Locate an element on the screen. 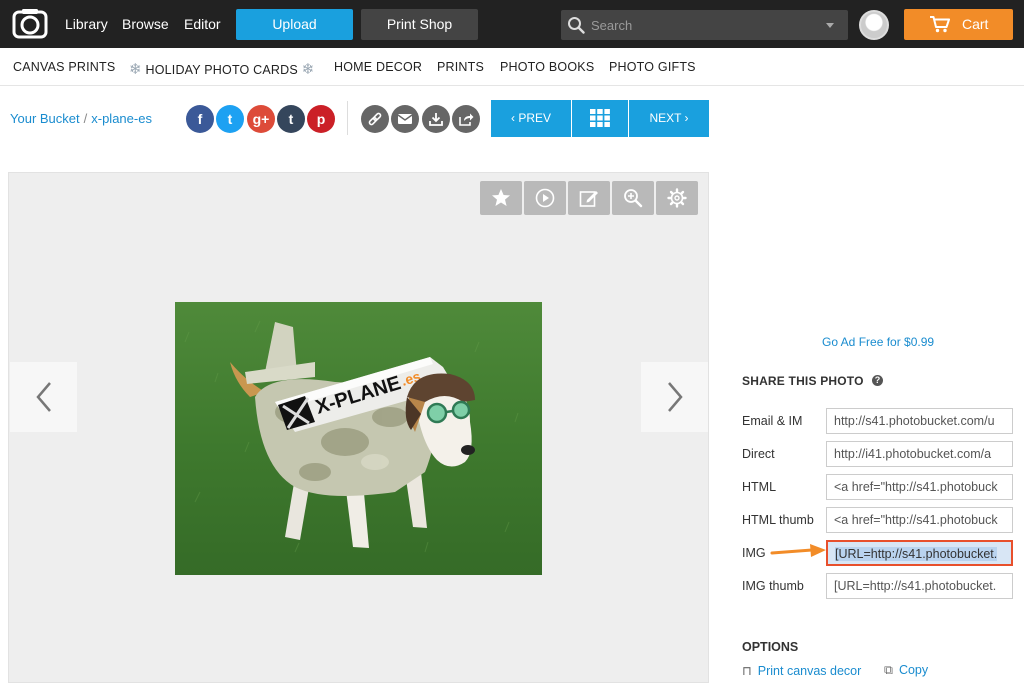 The image size is (1024, 683). grid-button is located at coordinates (600, 118).